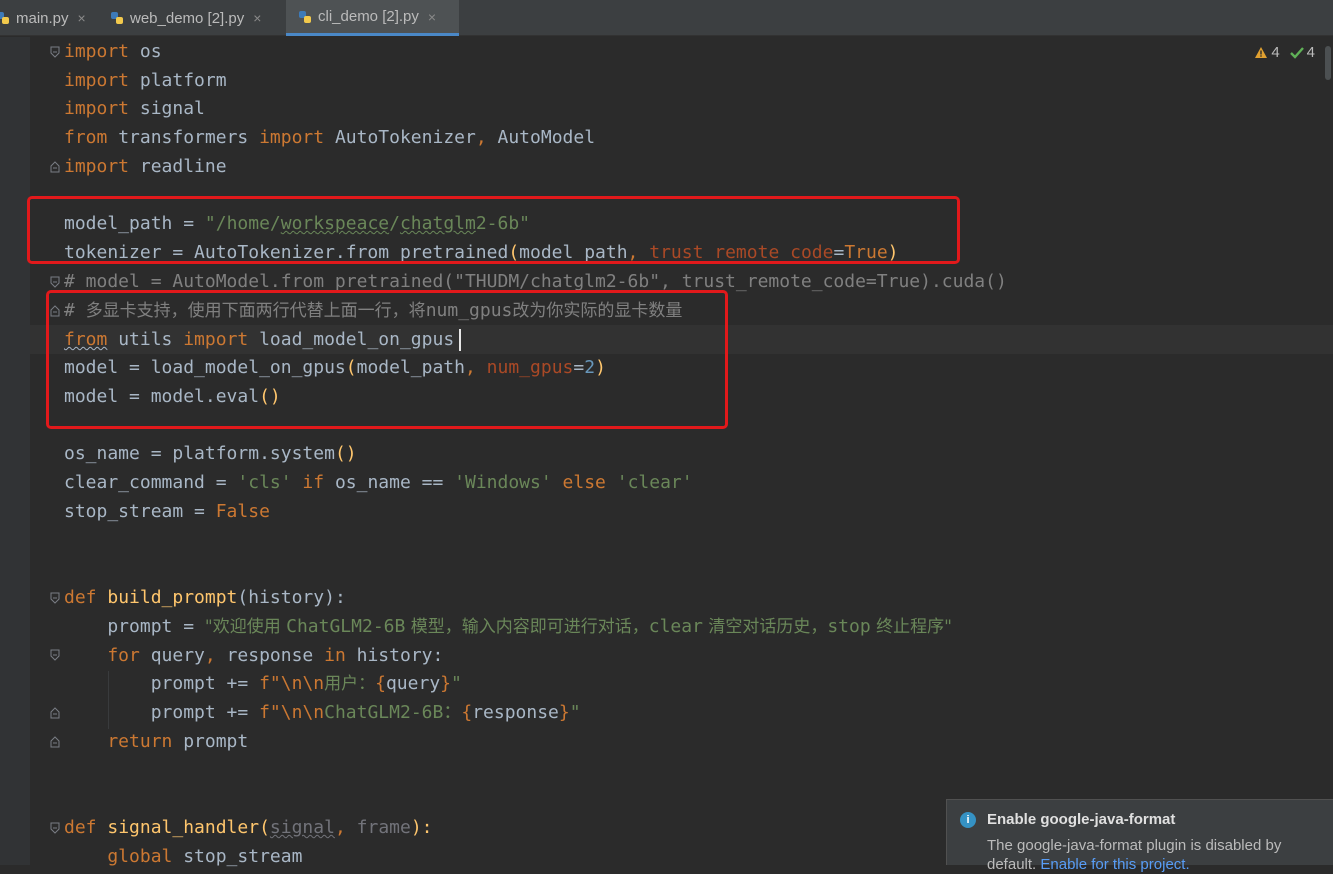  Describe the element at coordinates (118, 856) in the screenshot. I see `keyword: global` at that location.